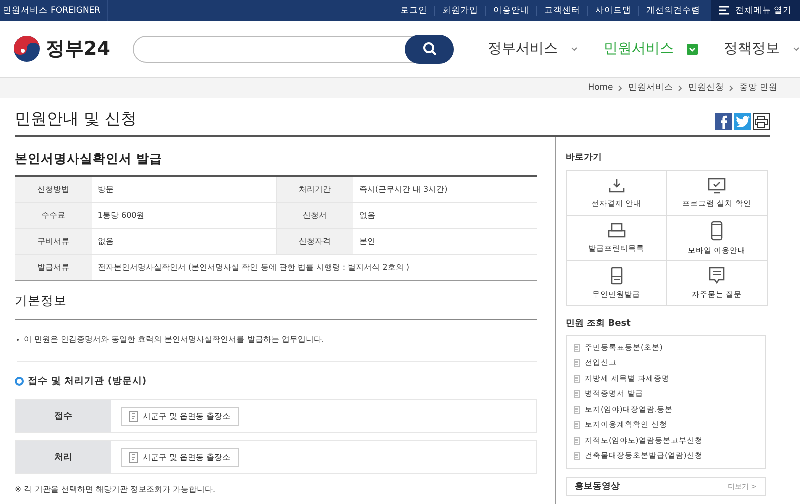 The height and width of the screenshot is (504, 800). What do you see at coordinates (616, 275) in the screenshot?
I see `kiosk-icon` at bounding box center [616, 275].